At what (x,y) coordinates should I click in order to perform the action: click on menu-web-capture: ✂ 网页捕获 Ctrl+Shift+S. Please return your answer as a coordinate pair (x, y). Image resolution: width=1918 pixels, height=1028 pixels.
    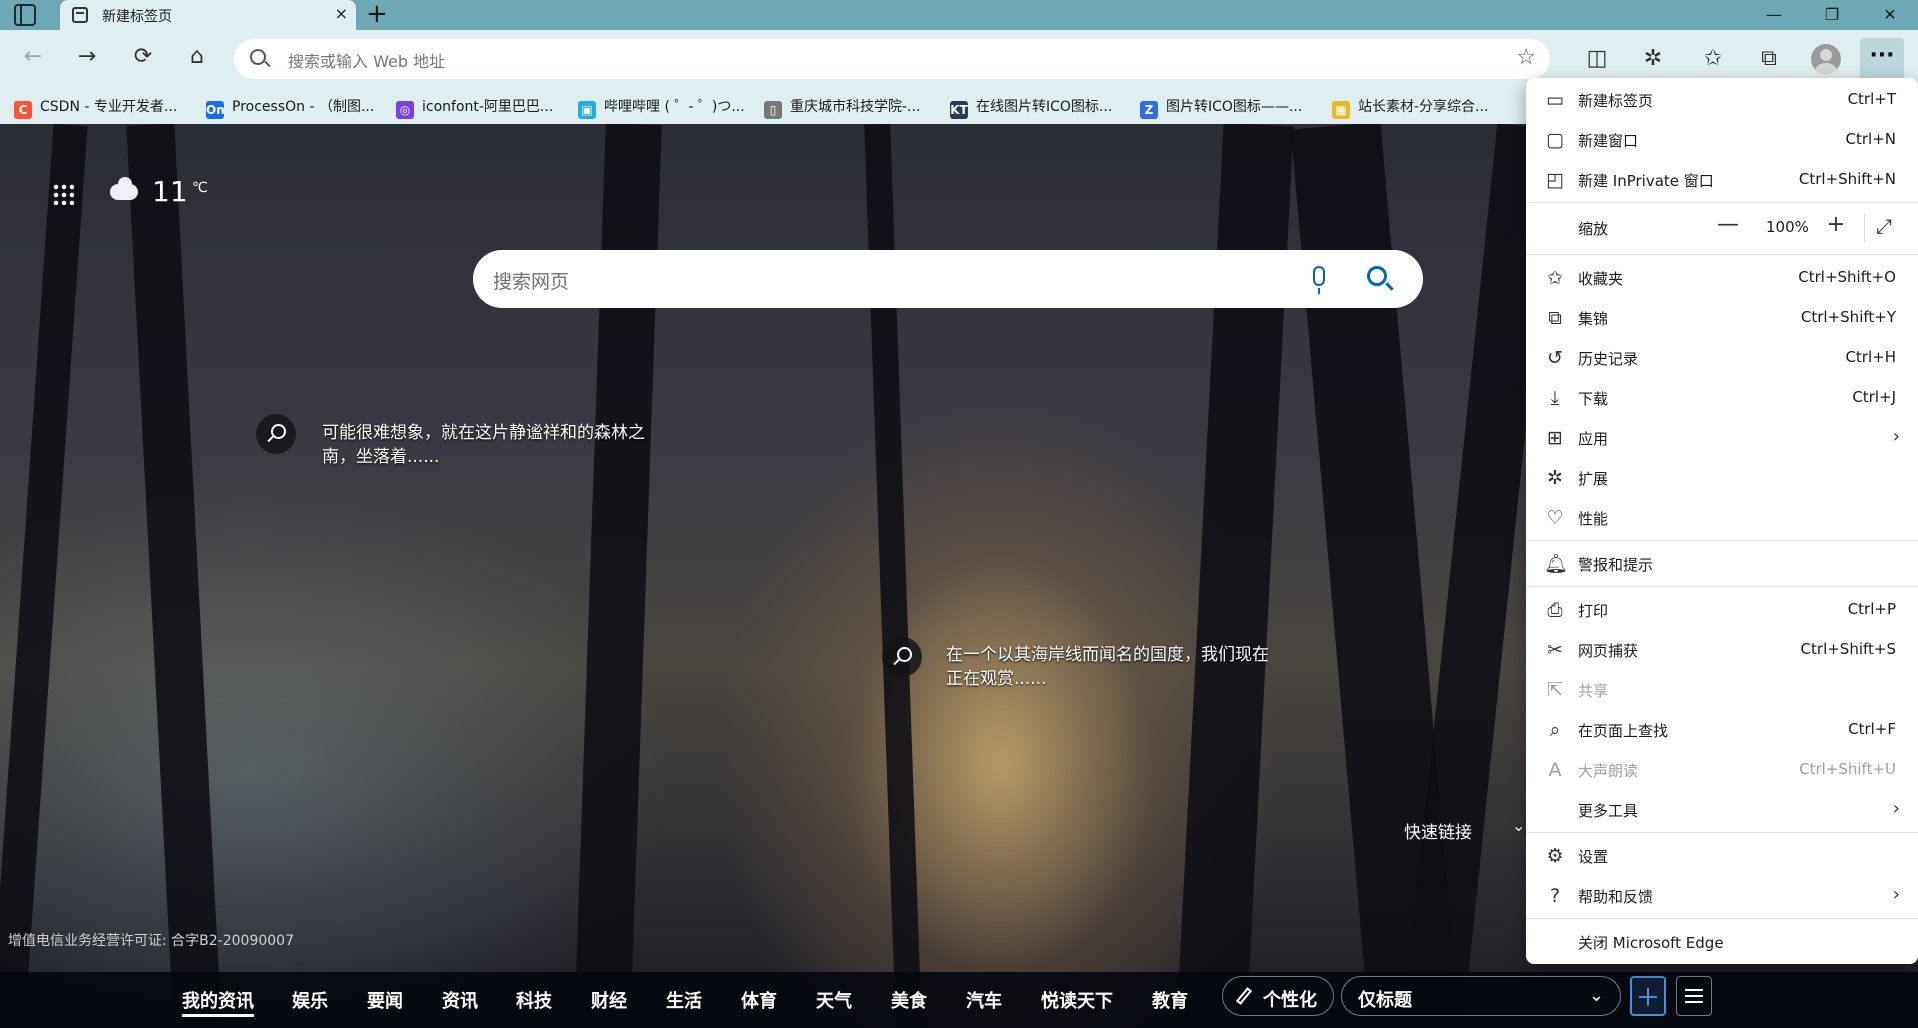
    Looking at the image, I should click on (1722, 650).